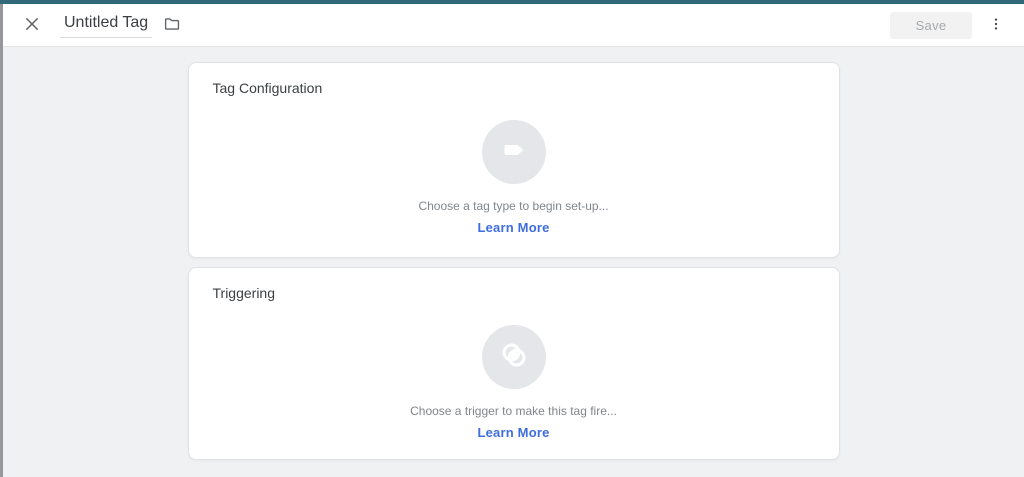  Describe the element at coordinates (931, 25) in the screenshot. I see `save-button: Save` at that location.